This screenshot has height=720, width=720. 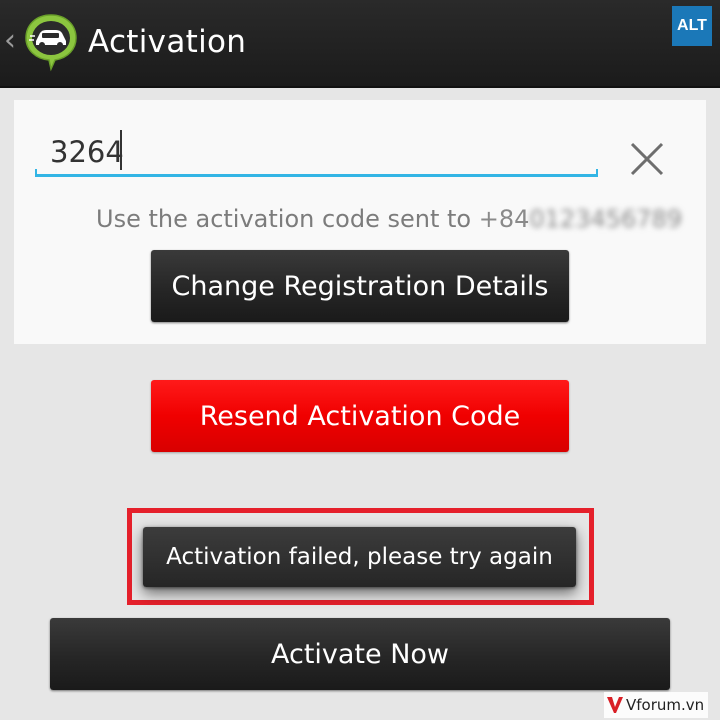 What do you see at coordinates (316, 173) in the screenshot?
I see `input-underline` at bounding box center [316, 173].